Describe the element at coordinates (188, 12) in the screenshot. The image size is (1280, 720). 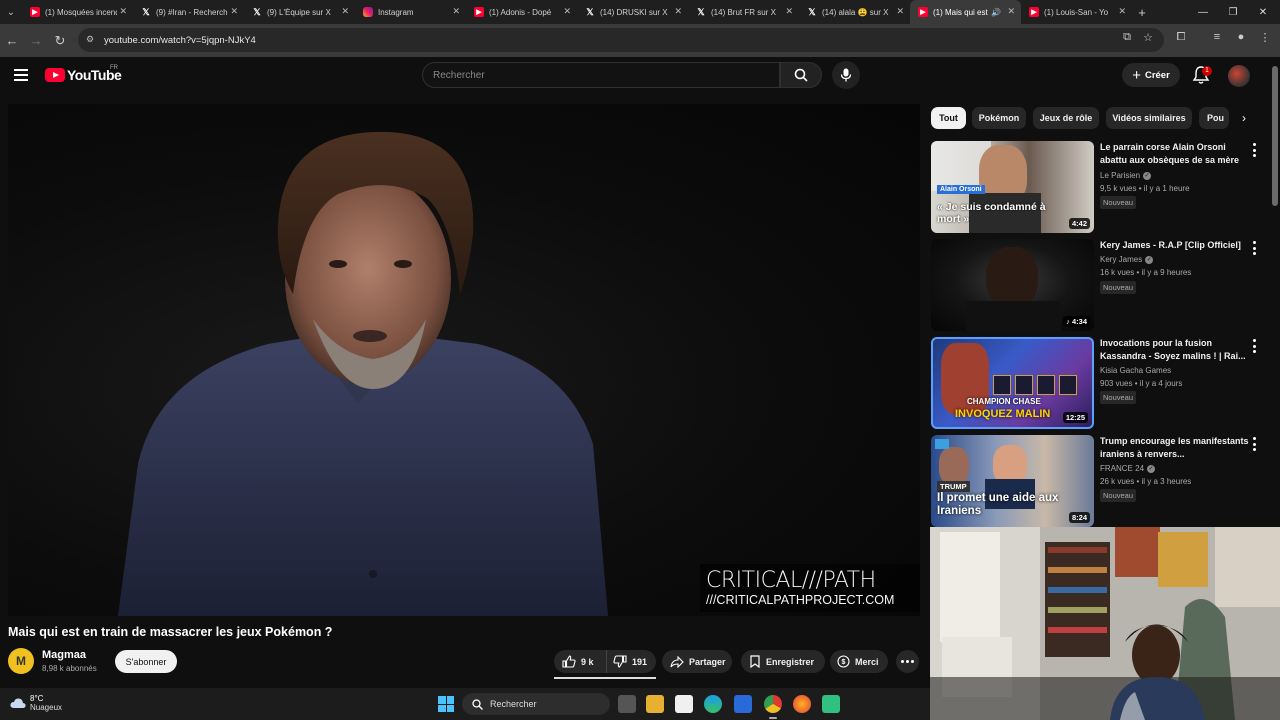
I see `browser-tab: 𝕏 (9) #Iran - Recherche ✕` at that location.